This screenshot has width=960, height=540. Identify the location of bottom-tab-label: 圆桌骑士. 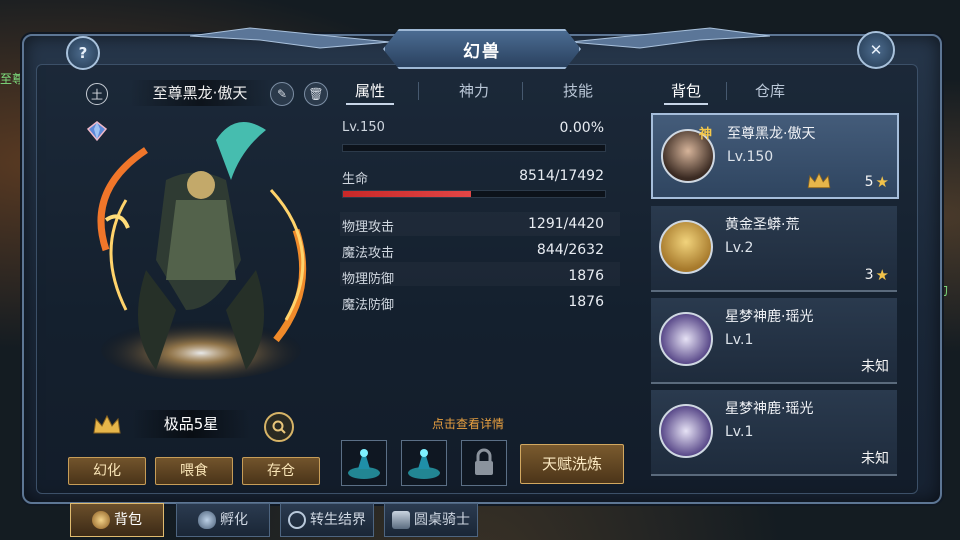
(442, 520).